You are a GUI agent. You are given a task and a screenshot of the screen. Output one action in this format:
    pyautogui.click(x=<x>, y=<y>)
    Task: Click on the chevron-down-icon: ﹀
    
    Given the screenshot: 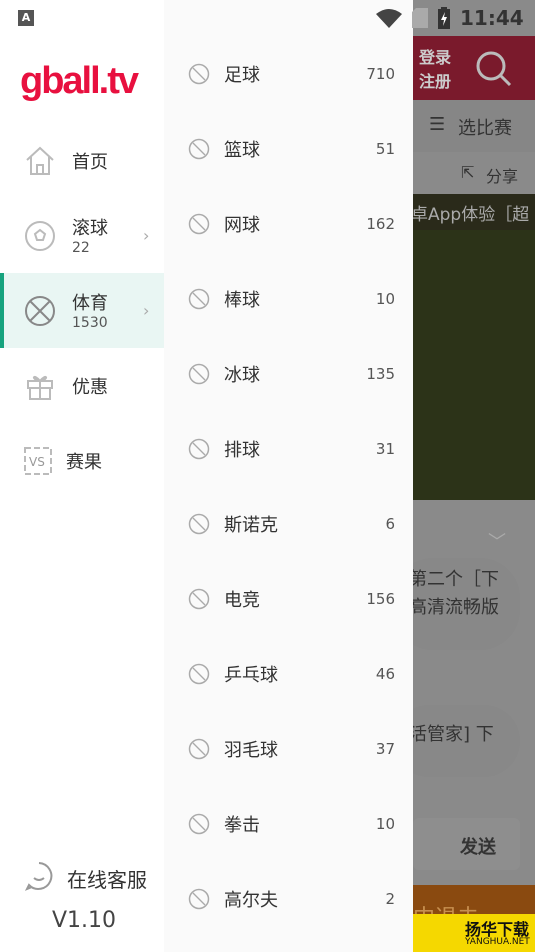 What is the action you would take?
    pyautogui.click(x=497, y=542)
    